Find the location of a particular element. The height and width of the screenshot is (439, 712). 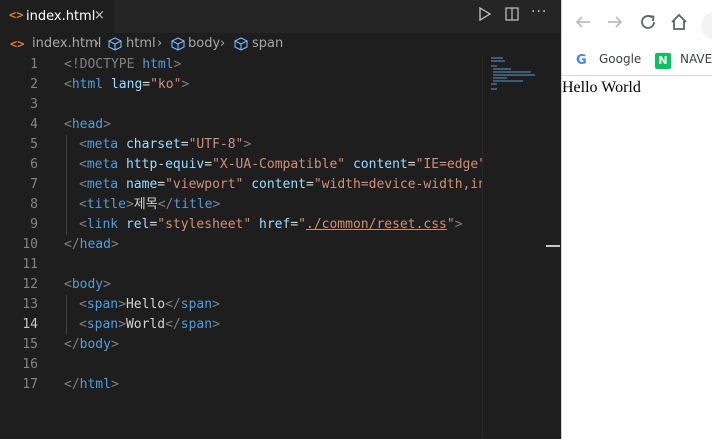

breadcrumb-item-body: body is located at coordinates (204, 43).